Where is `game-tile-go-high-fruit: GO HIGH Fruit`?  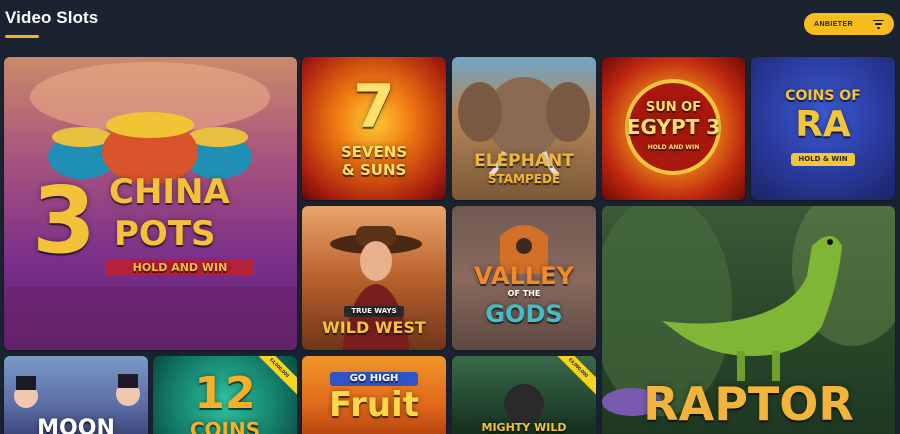 game-tile-go-high-fruit: GO HIGH Fruit is located at coordinates (374, 395).